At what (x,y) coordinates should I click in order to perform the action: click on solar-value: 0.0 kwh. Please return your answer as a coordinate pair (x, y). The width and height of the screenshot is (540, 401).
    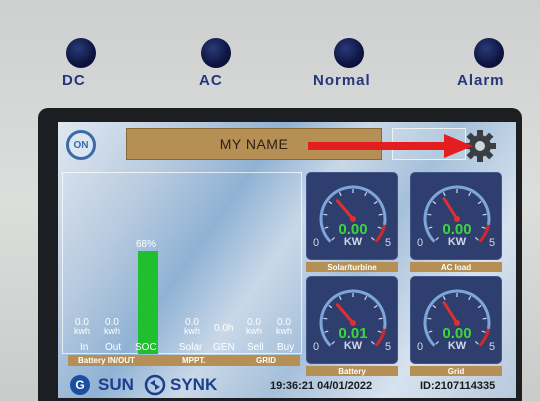
    Looking at the image, I should click on (192, 326).